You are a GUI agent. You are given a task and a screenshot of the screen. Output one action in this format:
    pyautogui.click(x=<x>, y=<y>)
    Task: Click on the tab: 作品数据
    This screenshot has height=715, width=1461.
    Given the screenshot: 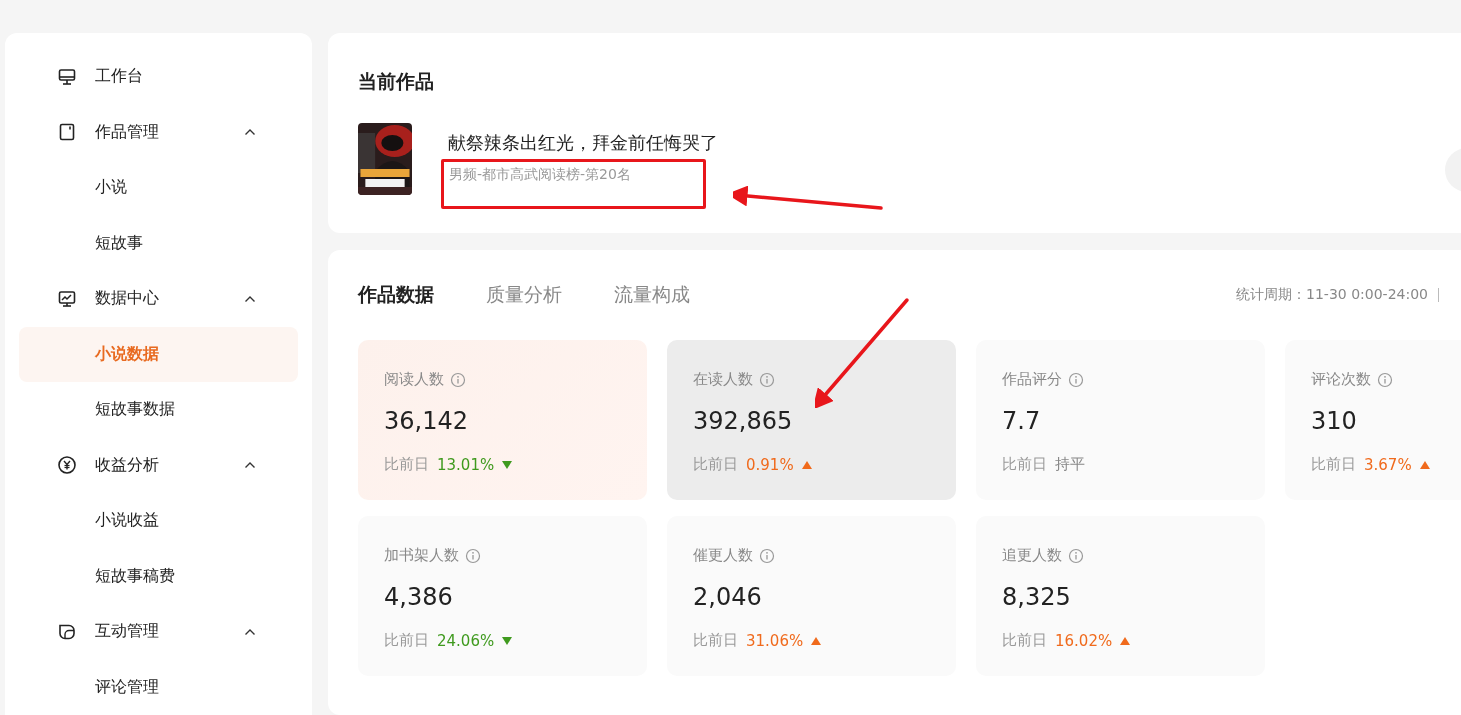 What is the action you would take?
    pyautogui.click(x=396, y=295)
    